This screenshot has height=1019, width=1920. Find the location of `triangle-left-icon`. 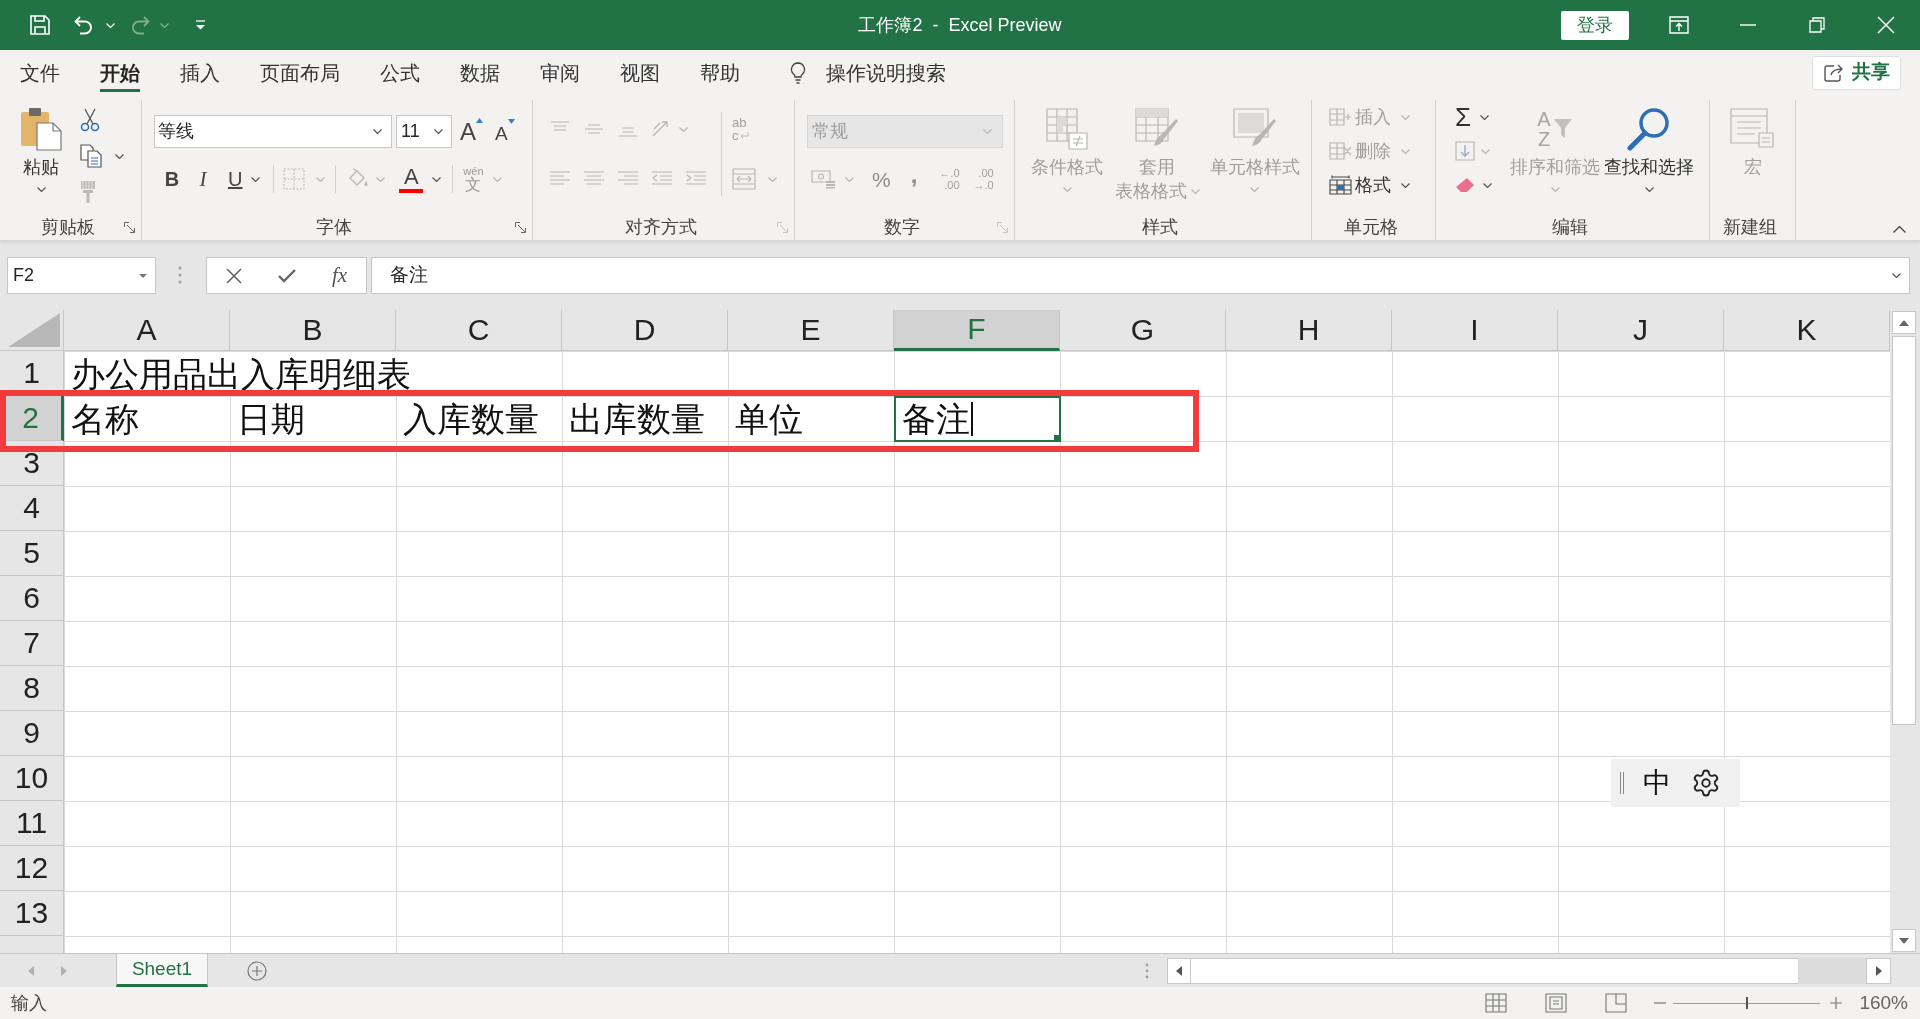

triangle-left-icon is located at coordinates (31, 970).